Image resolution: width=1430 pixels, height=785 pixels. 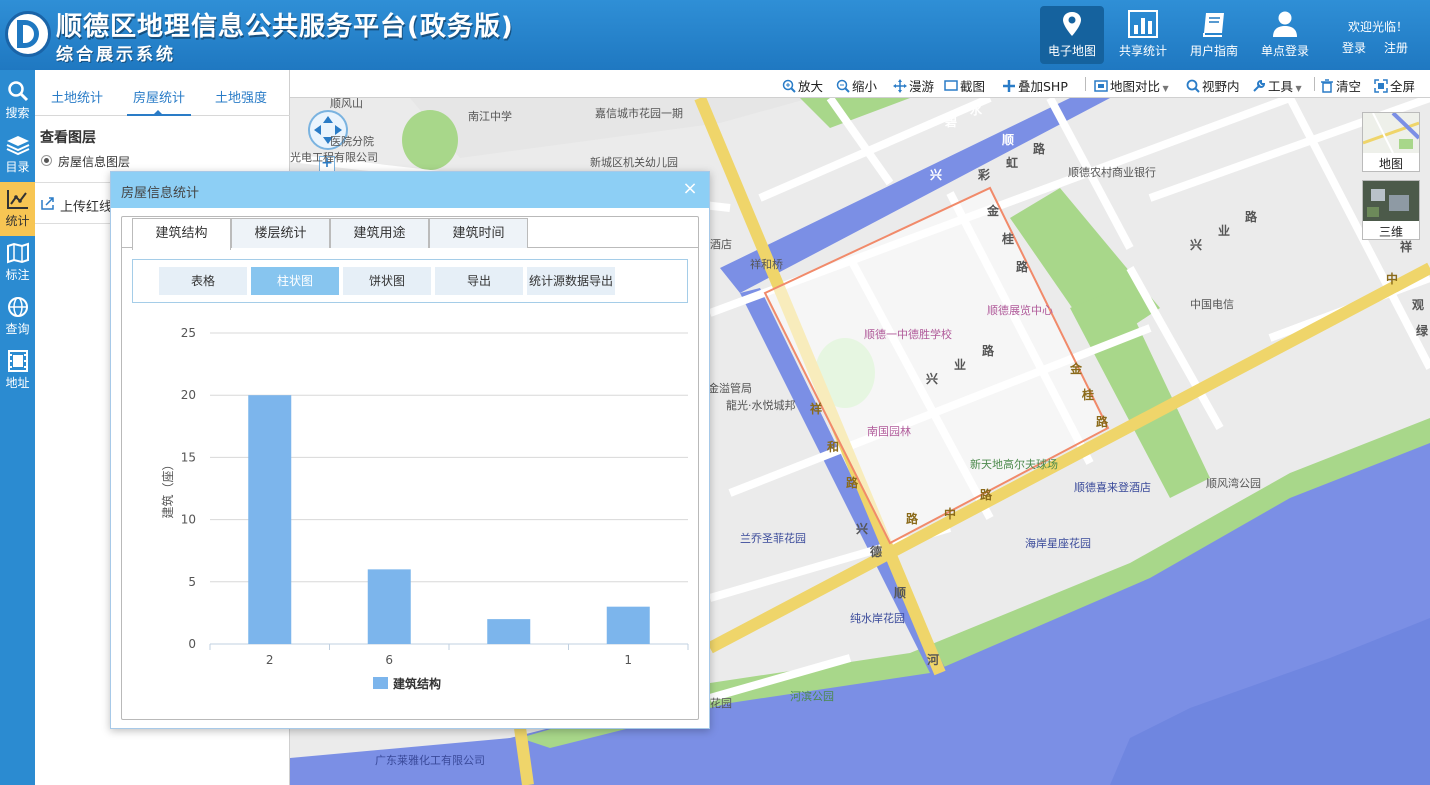 I want to click on y-tick-label: 15, so click(x=188, y=457).